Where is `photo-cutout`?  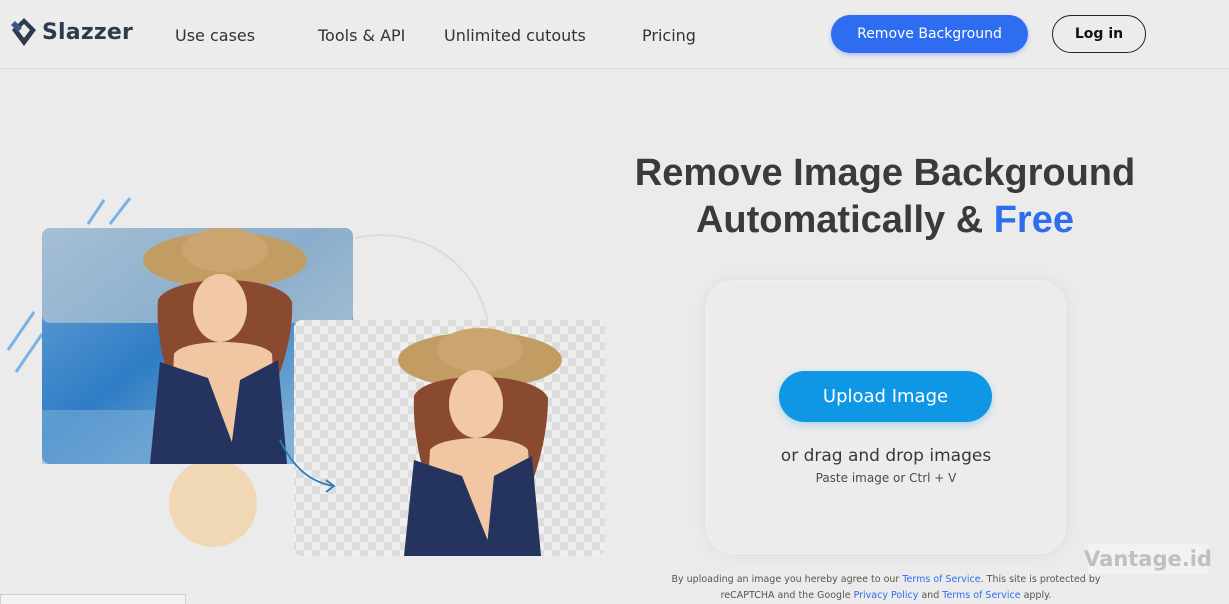 photo-cutout is located at coordinates (449, 438).